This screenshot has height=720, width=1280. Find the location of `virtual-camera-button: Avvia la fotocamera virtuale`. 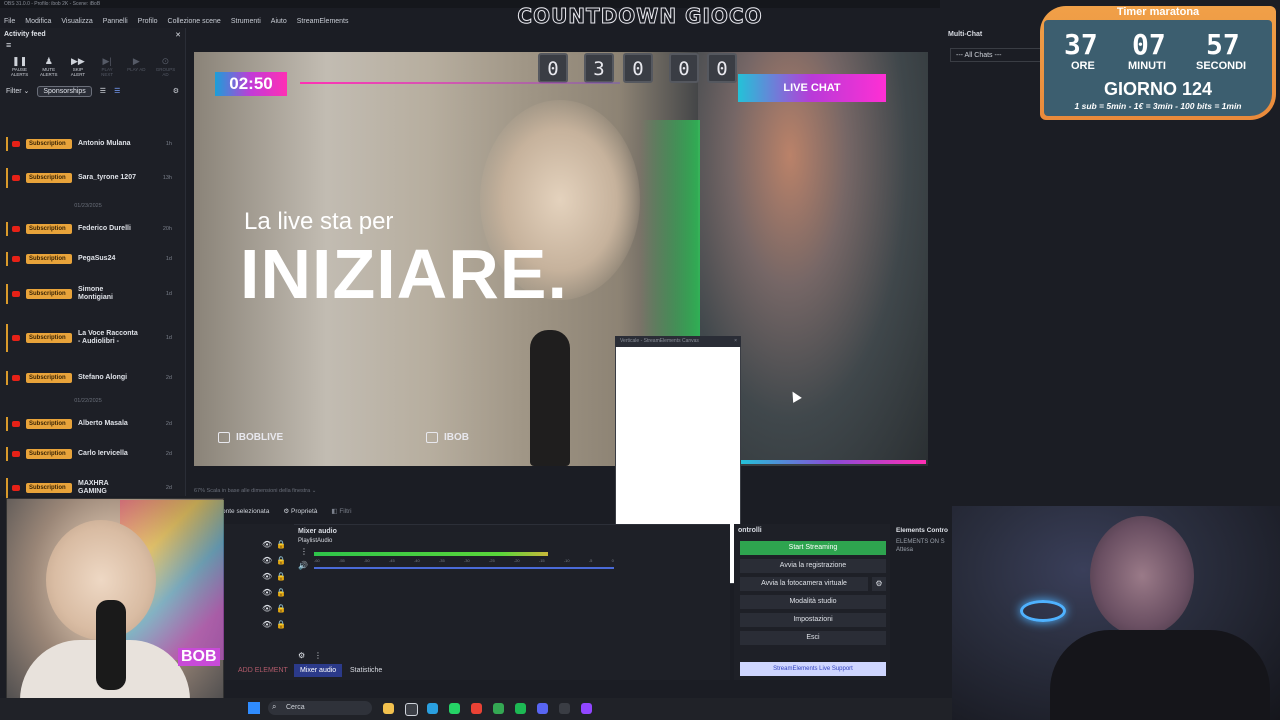

virtual-camera-button: Avvia la fotocamera virtuale is located at coordinates (804, 584).